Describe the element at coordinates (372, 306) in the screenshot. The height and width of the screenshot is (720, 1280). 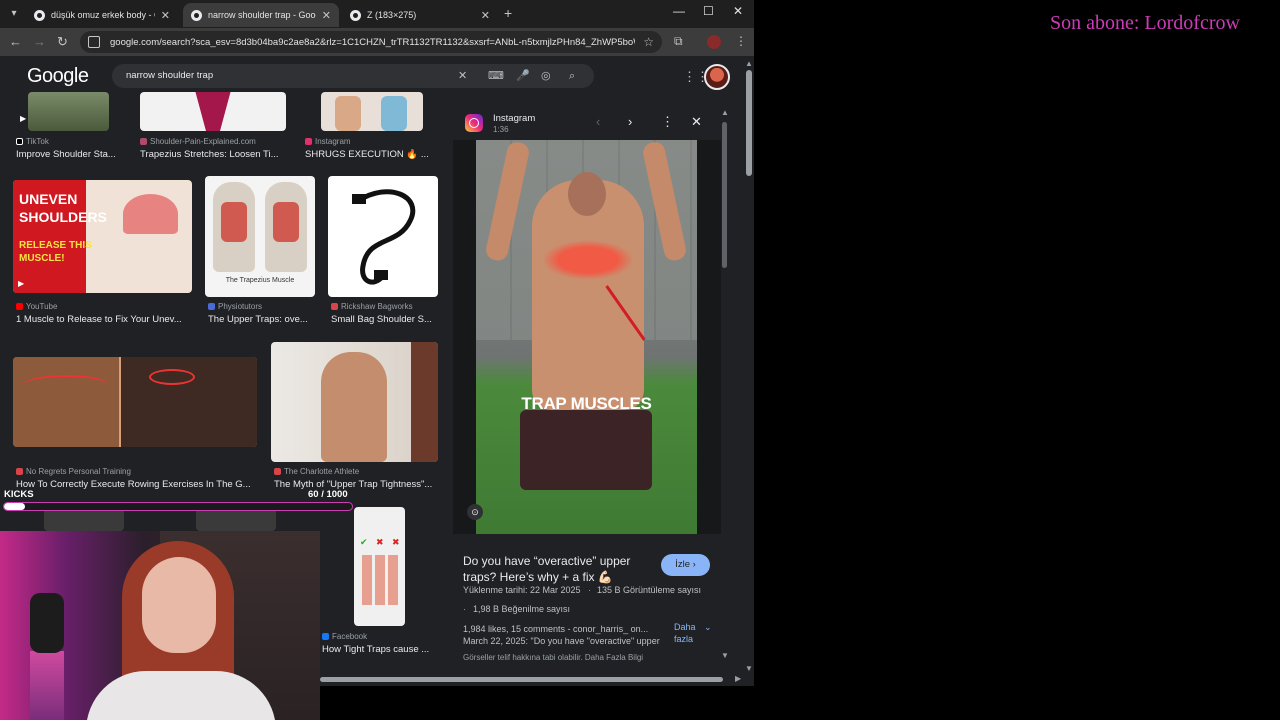
I see `result-source: Rickshaw Bagworks` at that location.